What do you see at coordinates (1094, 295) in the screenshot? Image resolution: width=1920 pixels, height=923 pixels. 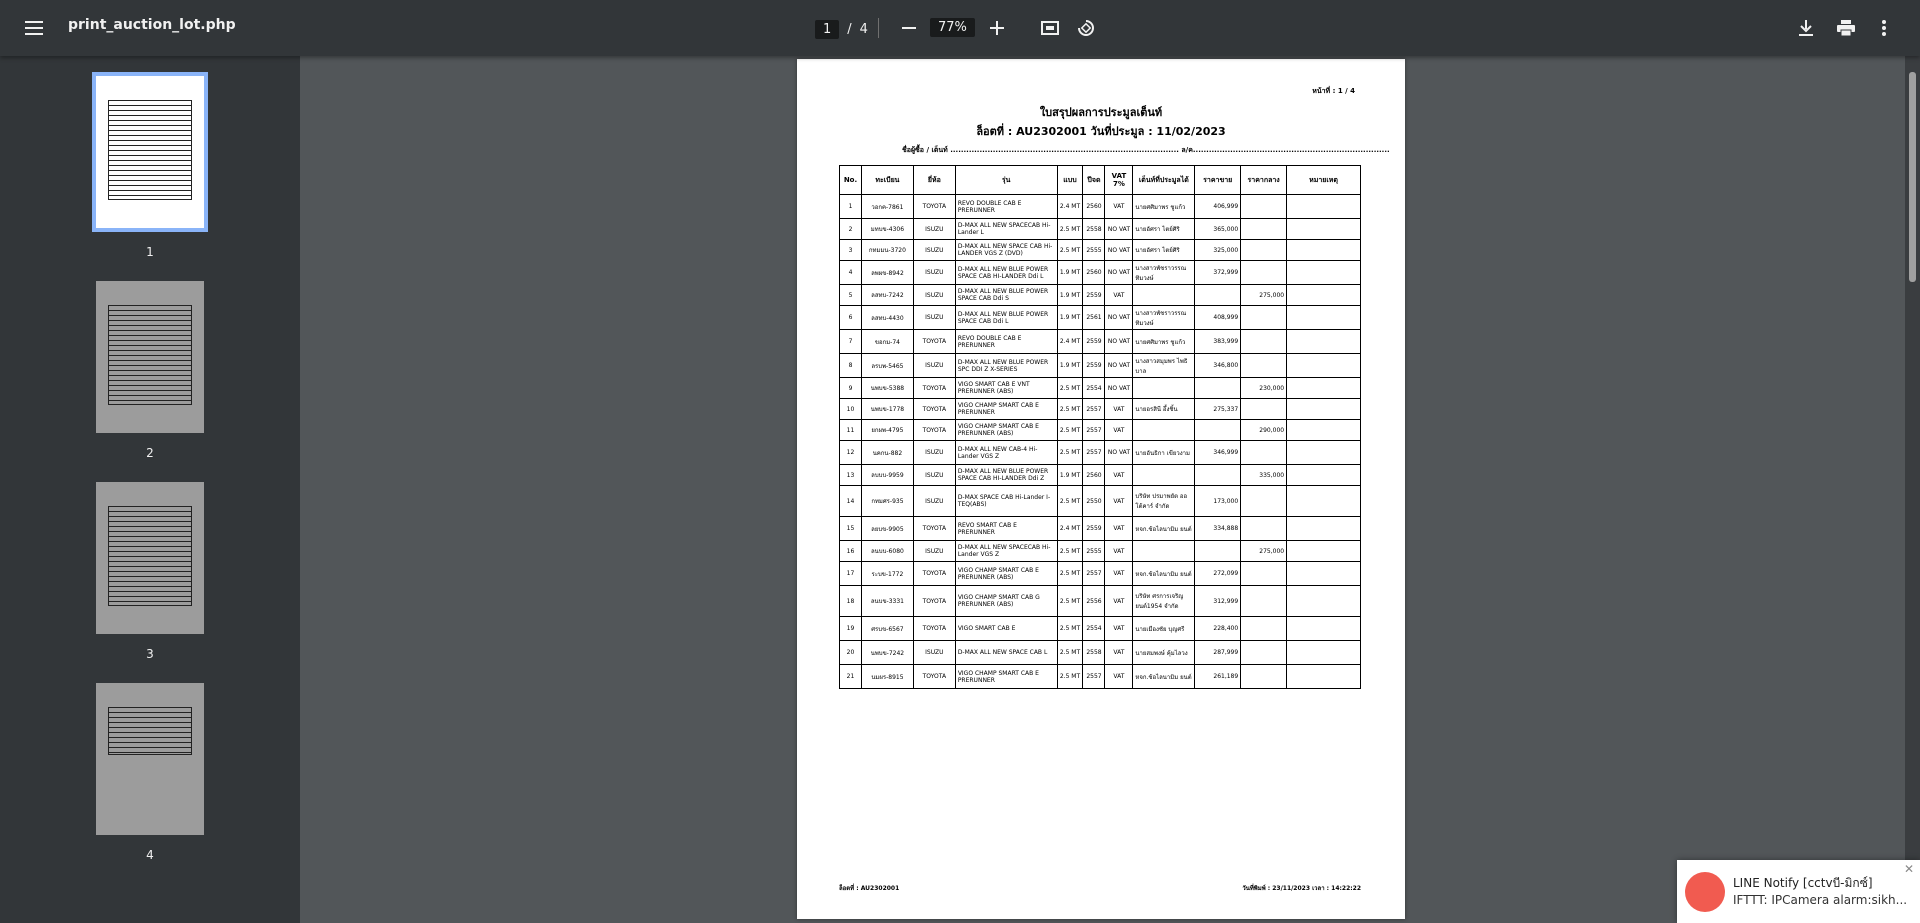 I see `table-cell: 2559` at bounding box center [1094, 295].